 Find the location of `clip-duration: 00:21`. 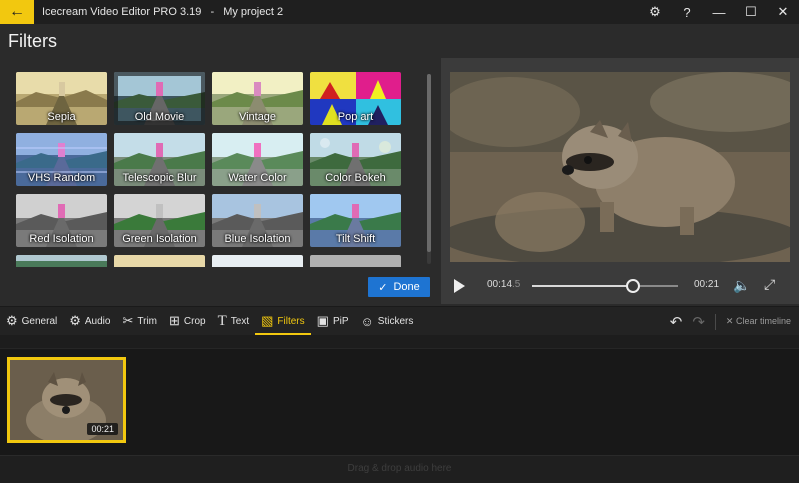

clip-duration: 00:21 is located at coordinates (102, 429).